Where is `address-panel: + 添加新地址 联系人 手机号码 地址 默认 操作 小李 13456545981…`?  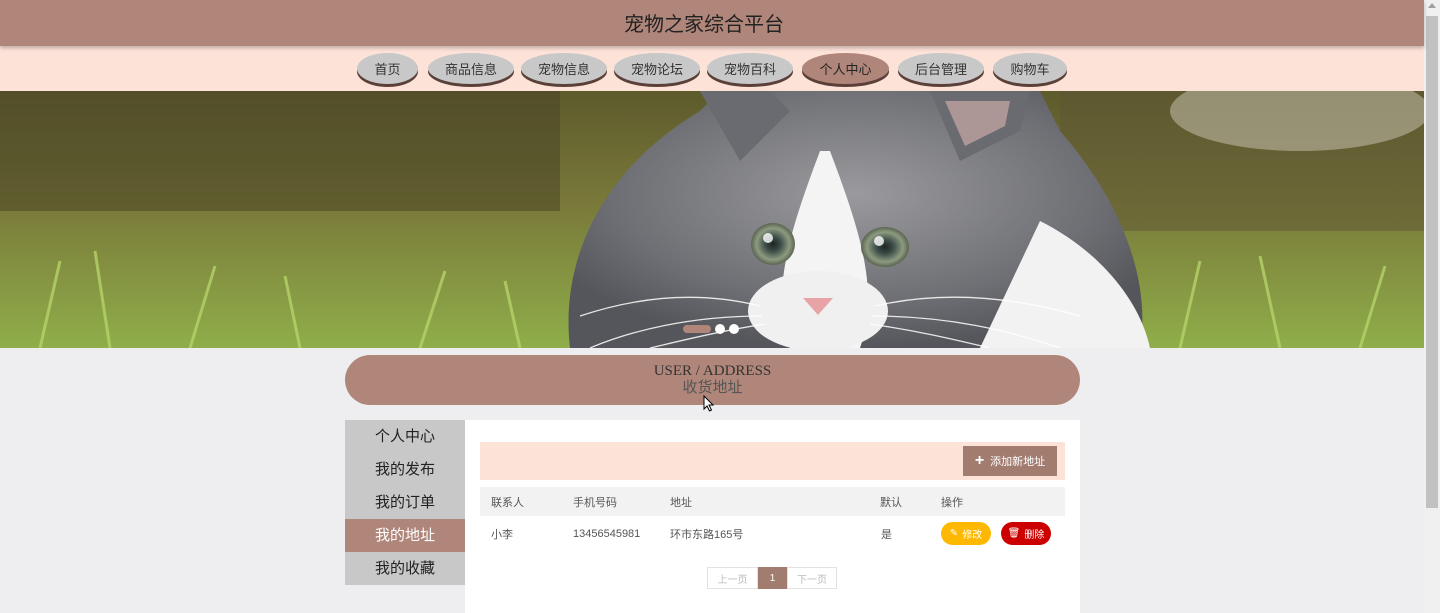
address-panel: + 添加新地址 联系人 手机号码 地址 默认 操作 小李 13456545981… is located at coordinates (772, 516).